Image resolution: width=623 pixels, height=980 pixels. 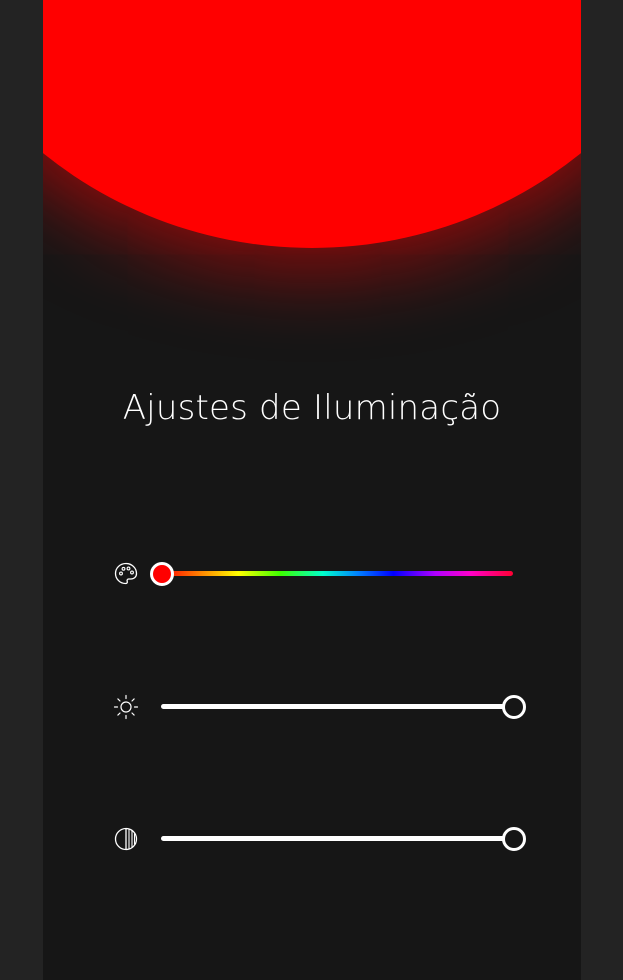 I want to click on brightness-slider-row, so click(x=314, y=707).